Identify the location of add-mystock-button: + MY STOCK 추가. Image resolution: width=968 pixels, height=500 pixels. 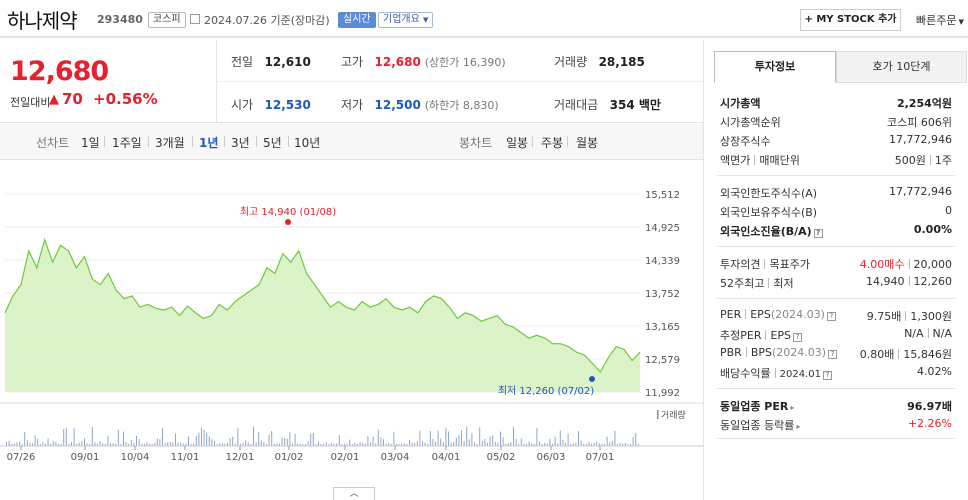
(850, 20).